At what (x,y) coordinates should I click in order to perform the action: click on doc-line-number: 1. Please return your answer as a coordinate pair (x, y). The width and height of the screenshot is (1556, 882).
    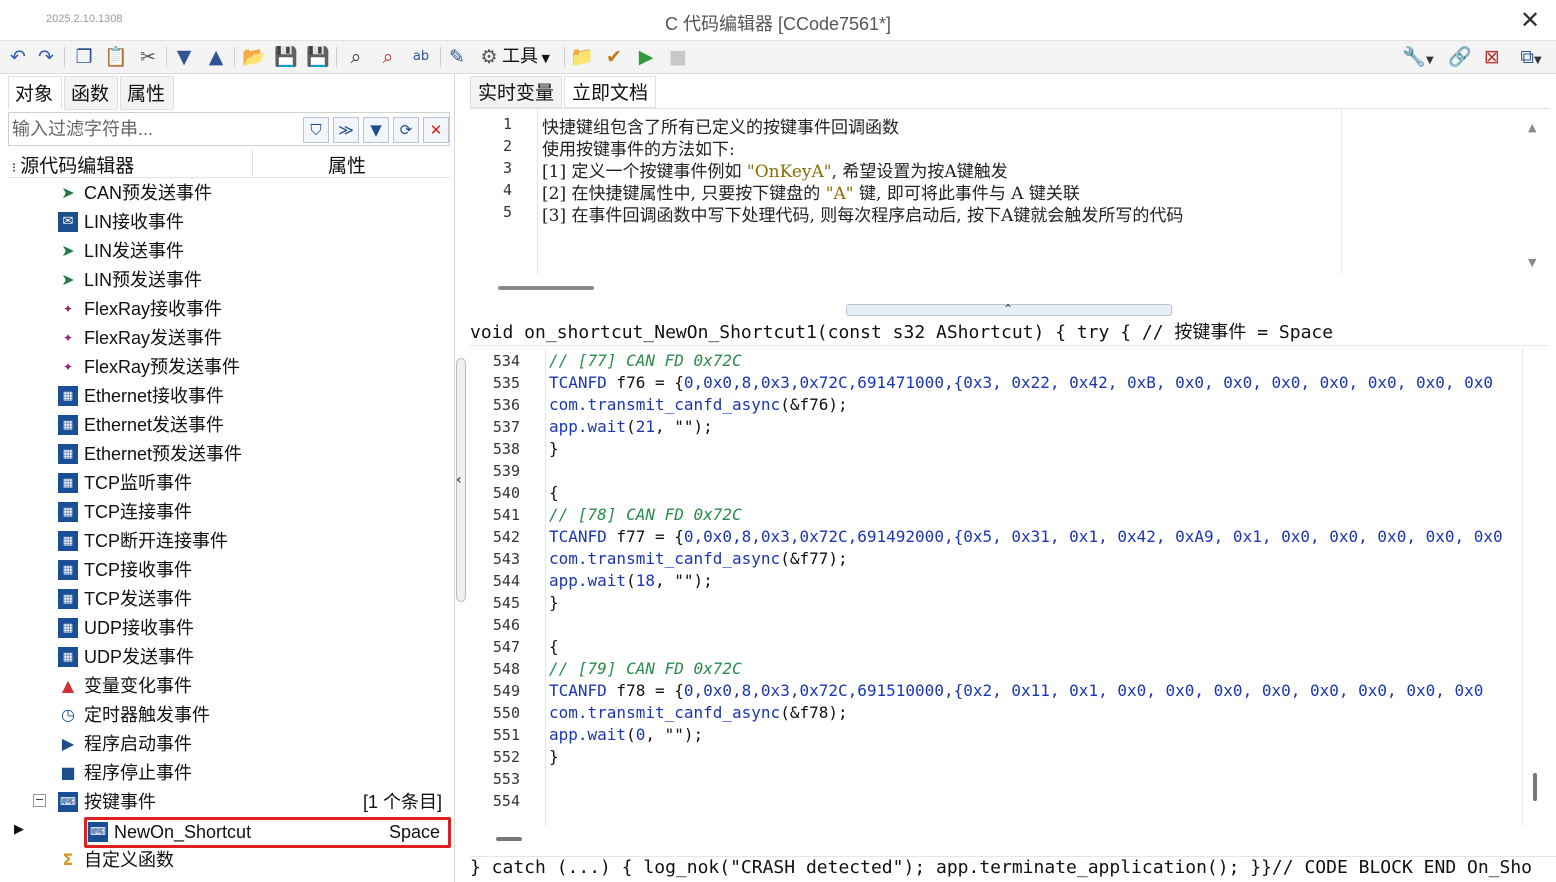
    Looking at the image, I should click on (507, 124).